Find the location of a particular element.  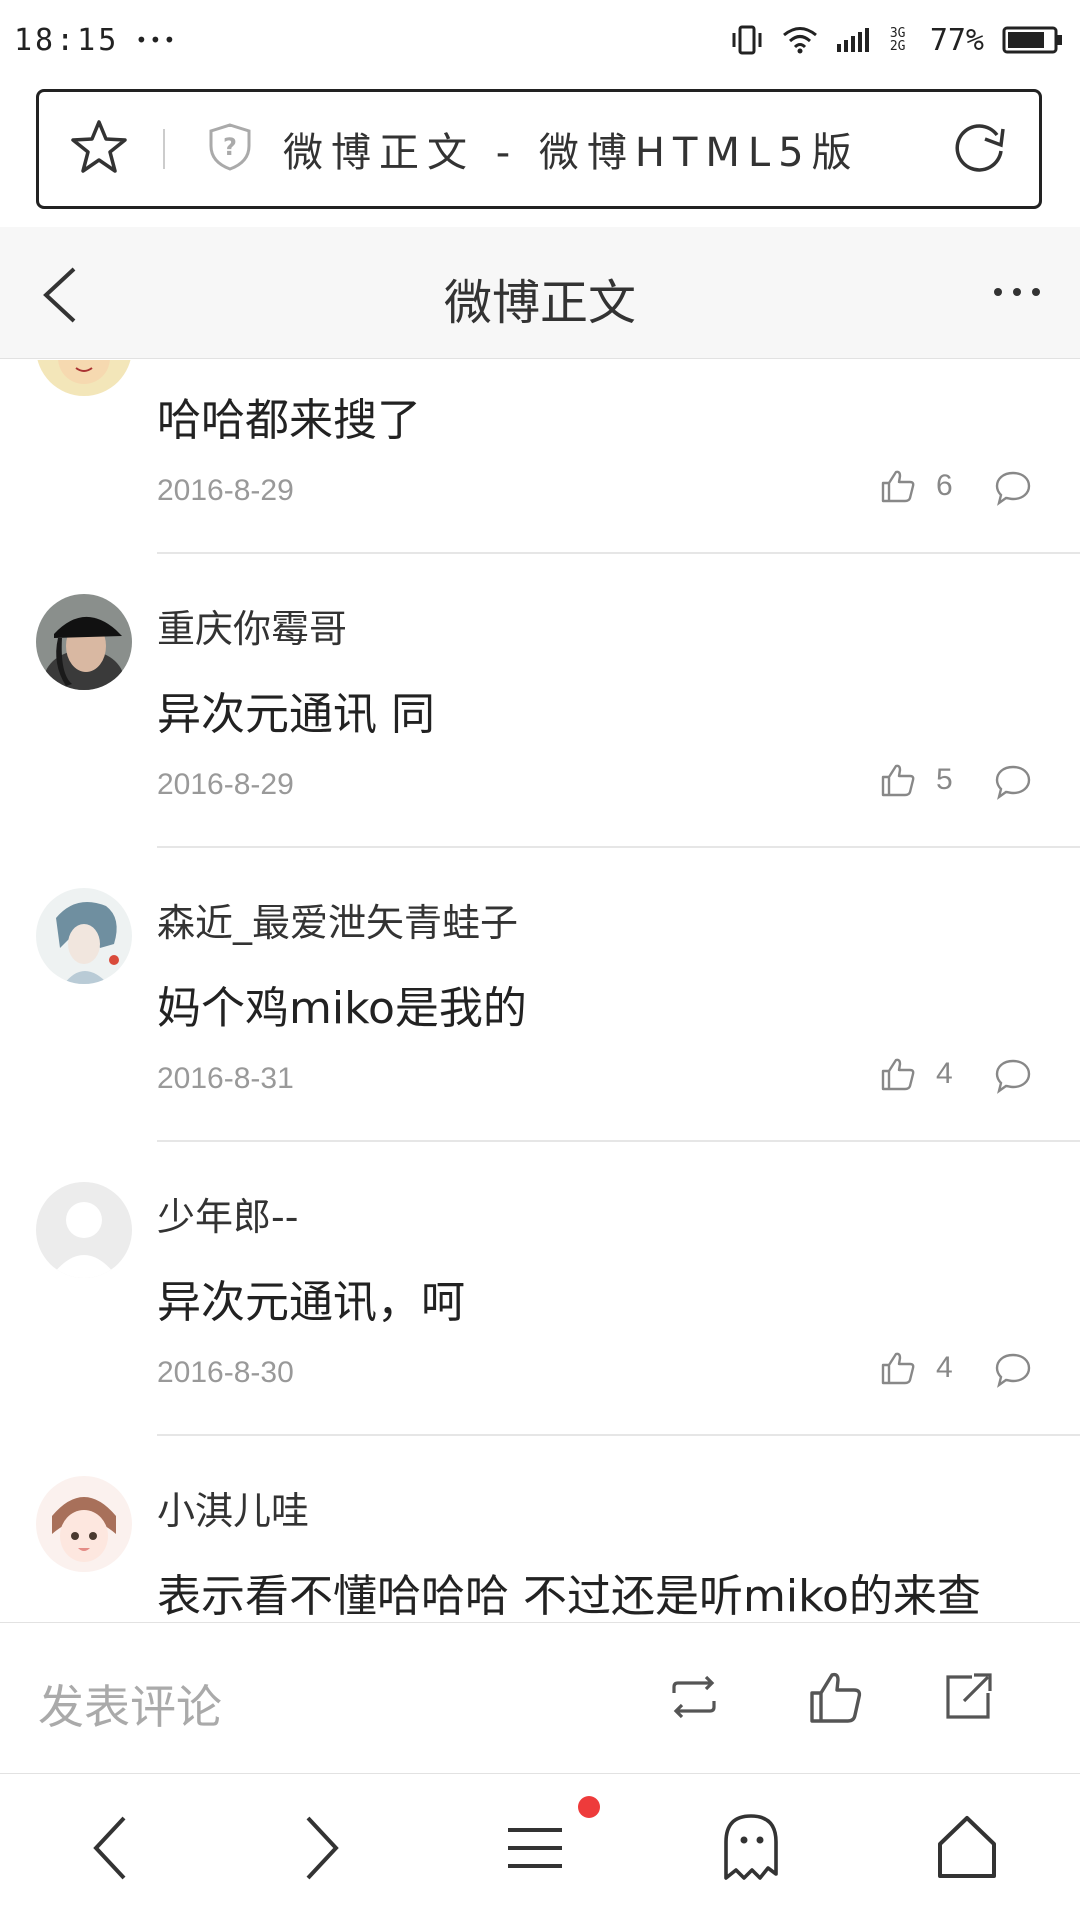

address-bar: ? 微博正文 - 微博HTML5版 is located at coordinates (539, 149).